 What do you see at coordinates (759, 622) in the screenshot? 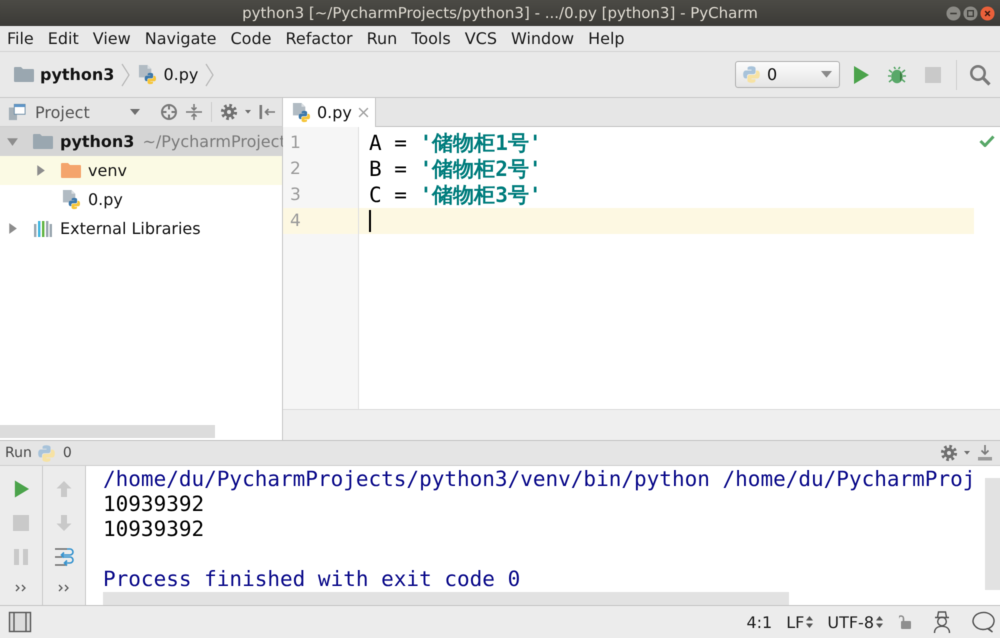
I see `caret-position: 4:1` at bounding box center [759, 622].